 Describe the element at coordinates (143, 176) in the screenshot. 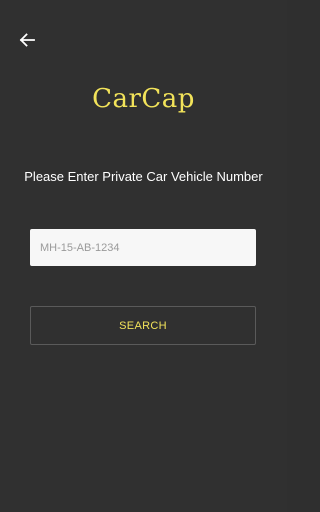

I see `vehicle-number-prompt: Please Enter Private Car Vehicle Number` at that location.